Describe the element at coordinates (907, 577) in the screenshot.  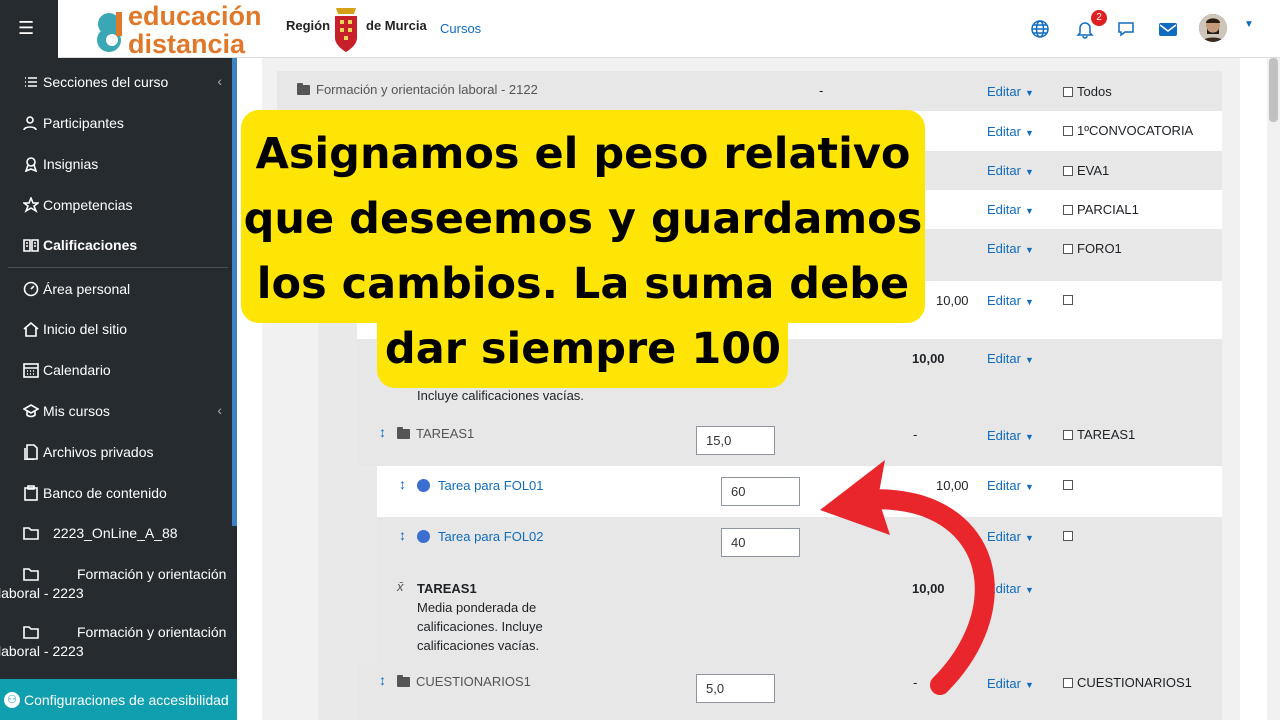
I see `annotation-arrow-icon` at that location.